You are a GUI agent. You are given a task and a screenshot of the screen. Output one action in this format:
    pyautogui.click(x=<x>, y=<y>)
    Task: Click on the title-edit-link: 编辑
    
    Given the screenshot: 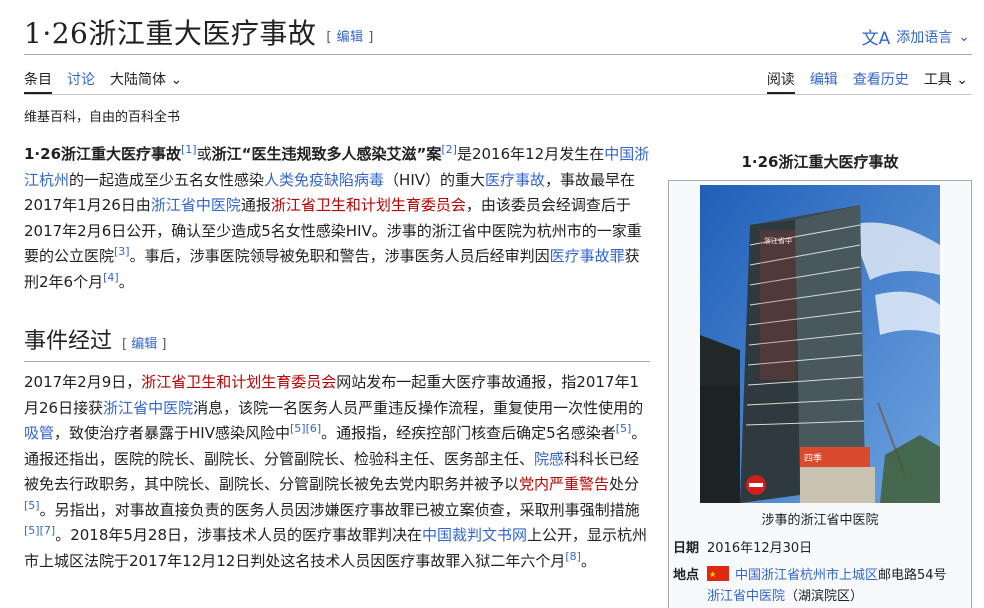 What is the action you would take?
    pyautogui.click(x=350, y=37)
    